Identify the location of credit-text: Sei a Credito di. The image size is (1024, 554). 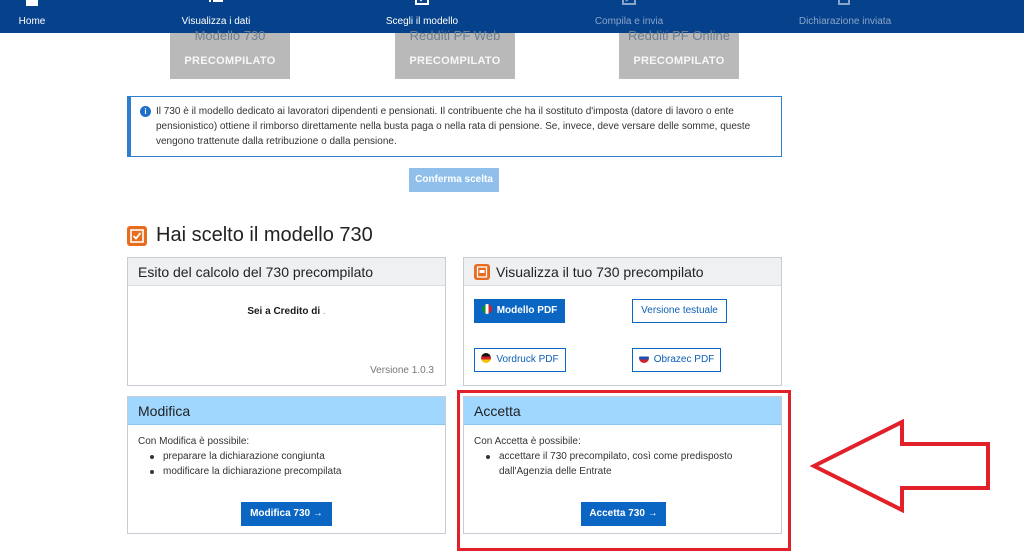
(284, 311).